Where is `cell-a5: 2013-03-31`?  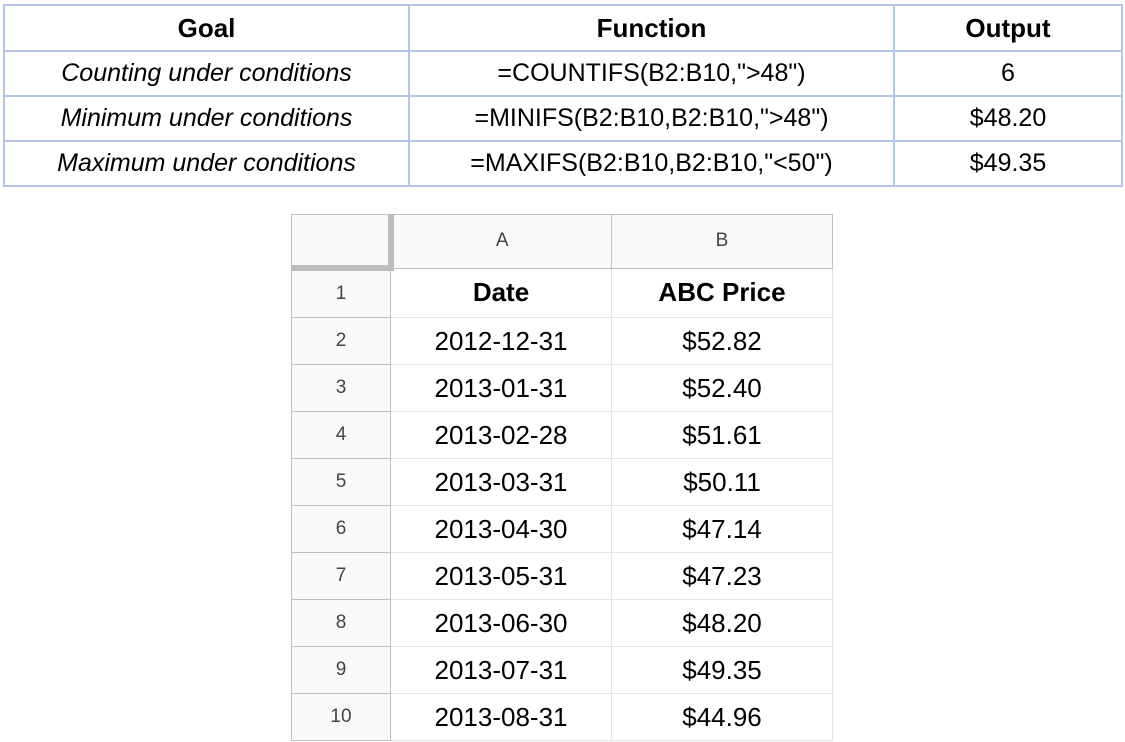 cell-a5: 2013-03-31 is located at coordinates (501, 482).